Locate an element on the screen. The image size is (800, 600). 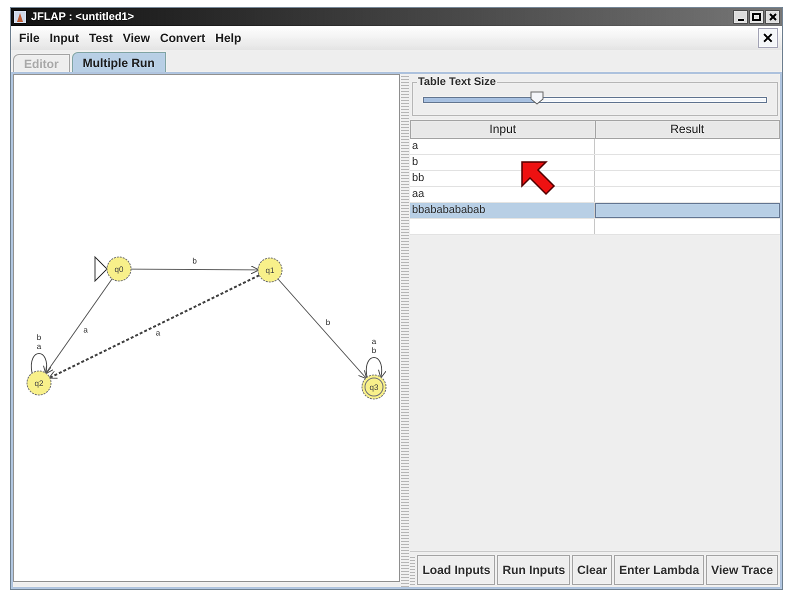
menu-item: Input is located at coordinates (64, 38).